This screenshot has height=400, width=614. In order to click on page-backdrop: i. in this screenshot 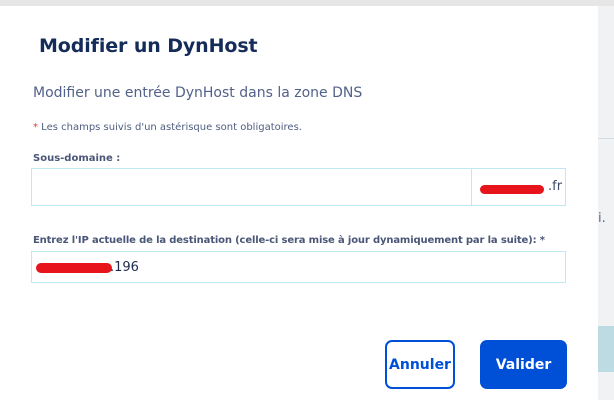, I will do `click(606, 203)`.